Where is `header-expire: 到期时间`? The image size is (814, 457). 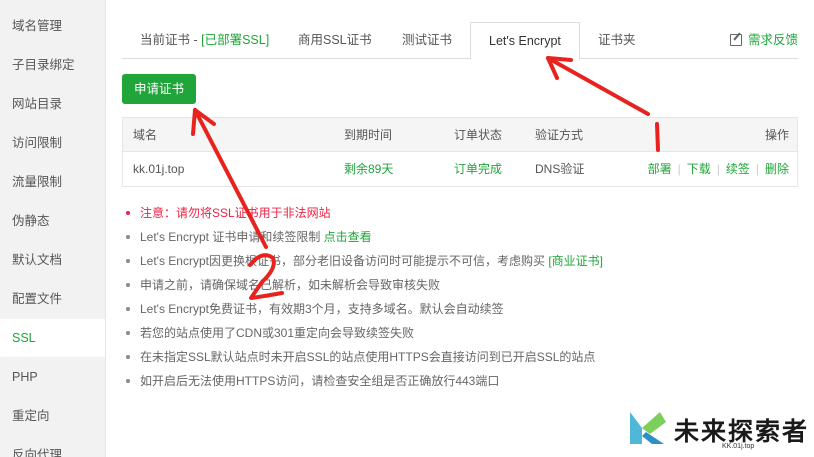
header-expire: 到期时间 is located at coordinates (368, 135).